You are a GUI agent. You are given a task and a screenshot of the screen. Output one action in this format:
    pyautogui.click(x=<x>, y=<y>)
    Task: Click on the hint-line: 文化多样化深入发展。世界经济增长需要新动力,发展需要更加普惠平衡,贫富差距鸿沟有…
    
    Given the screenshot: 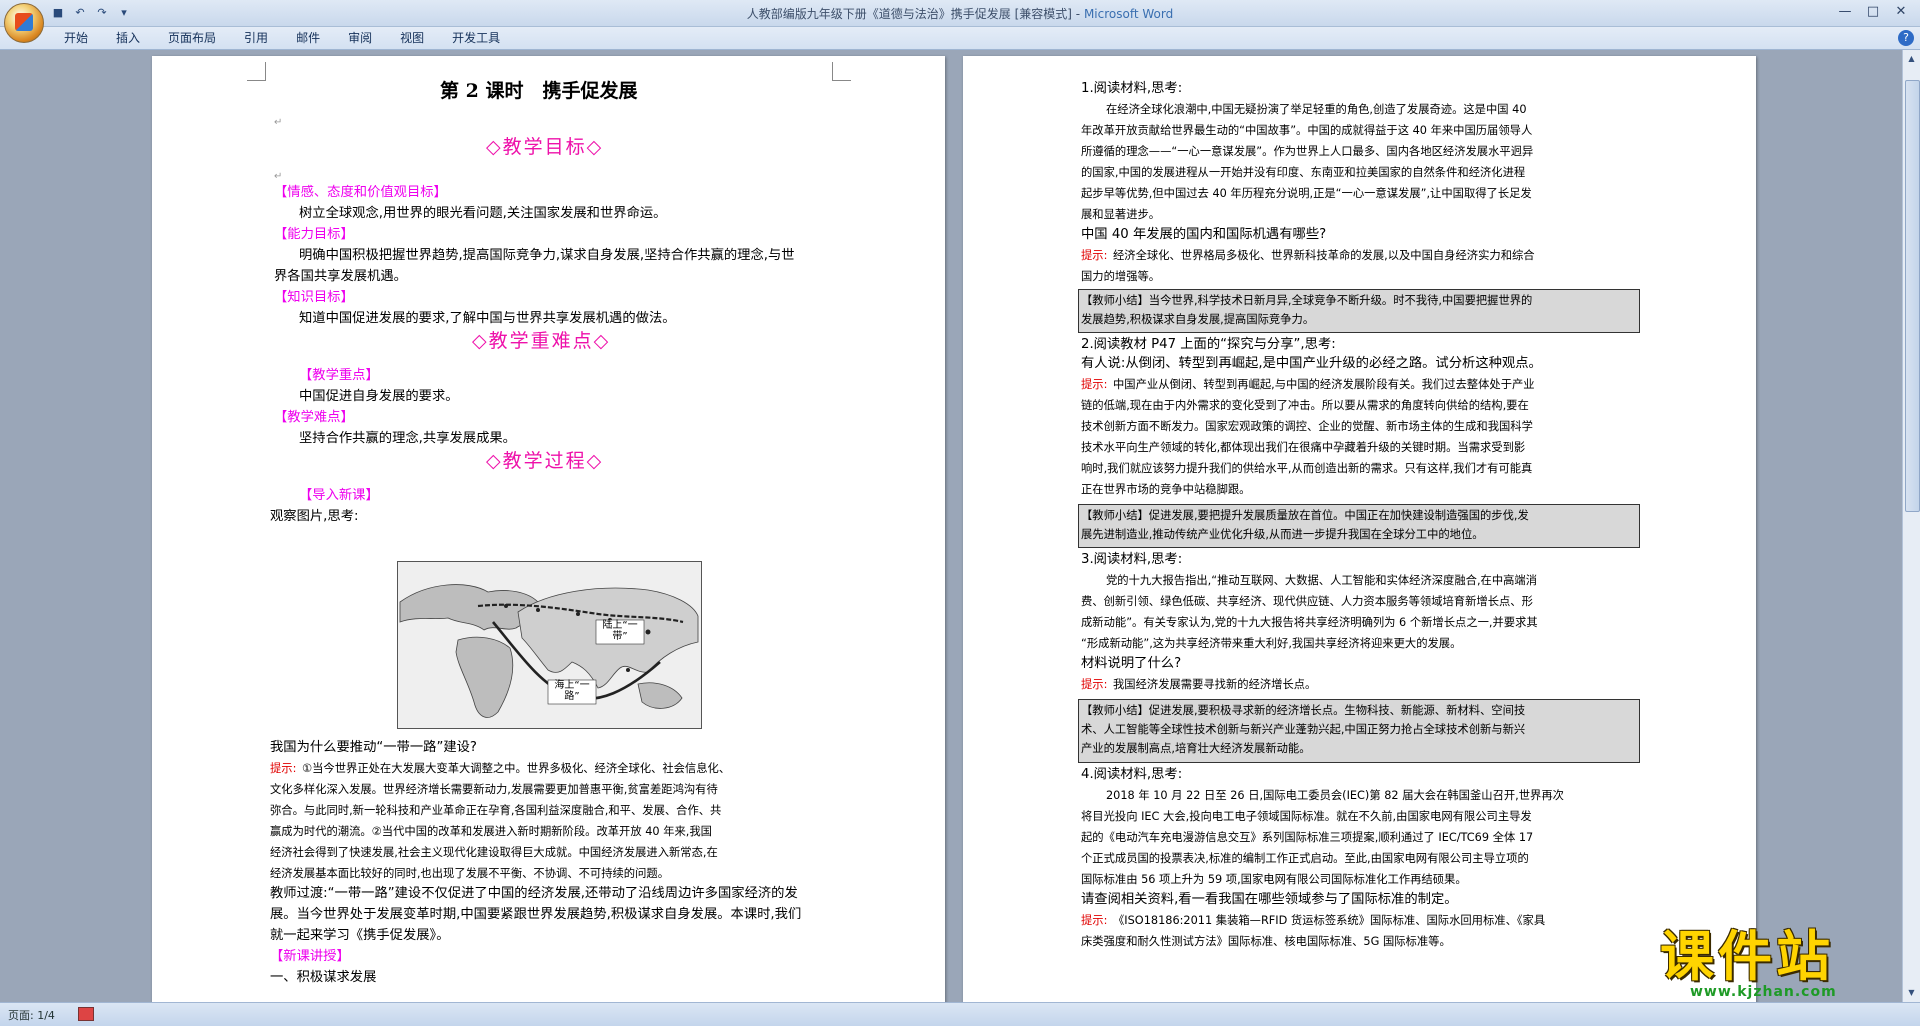 What is the action you would take?
    pyautogui.click(x=494, y=789)
    